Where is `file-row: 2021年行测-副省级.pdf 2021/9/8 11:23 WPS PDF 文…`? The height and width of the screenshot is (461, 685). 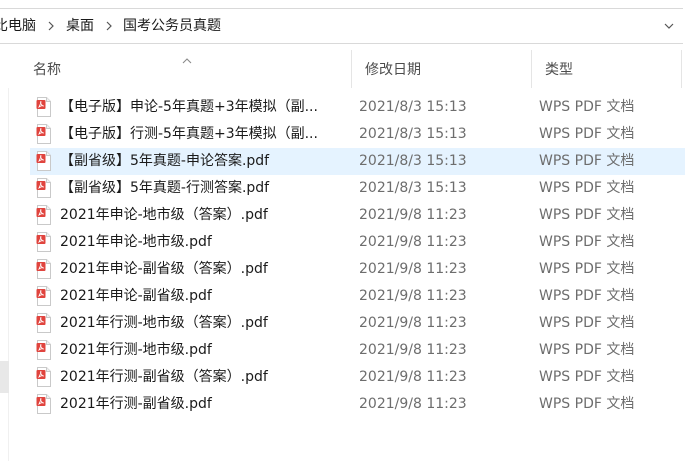
file-row: 2021年行测-副省级.pdf 2021/9/8 11:23 WPS PDF 文… is located at coordinates (357, 404).